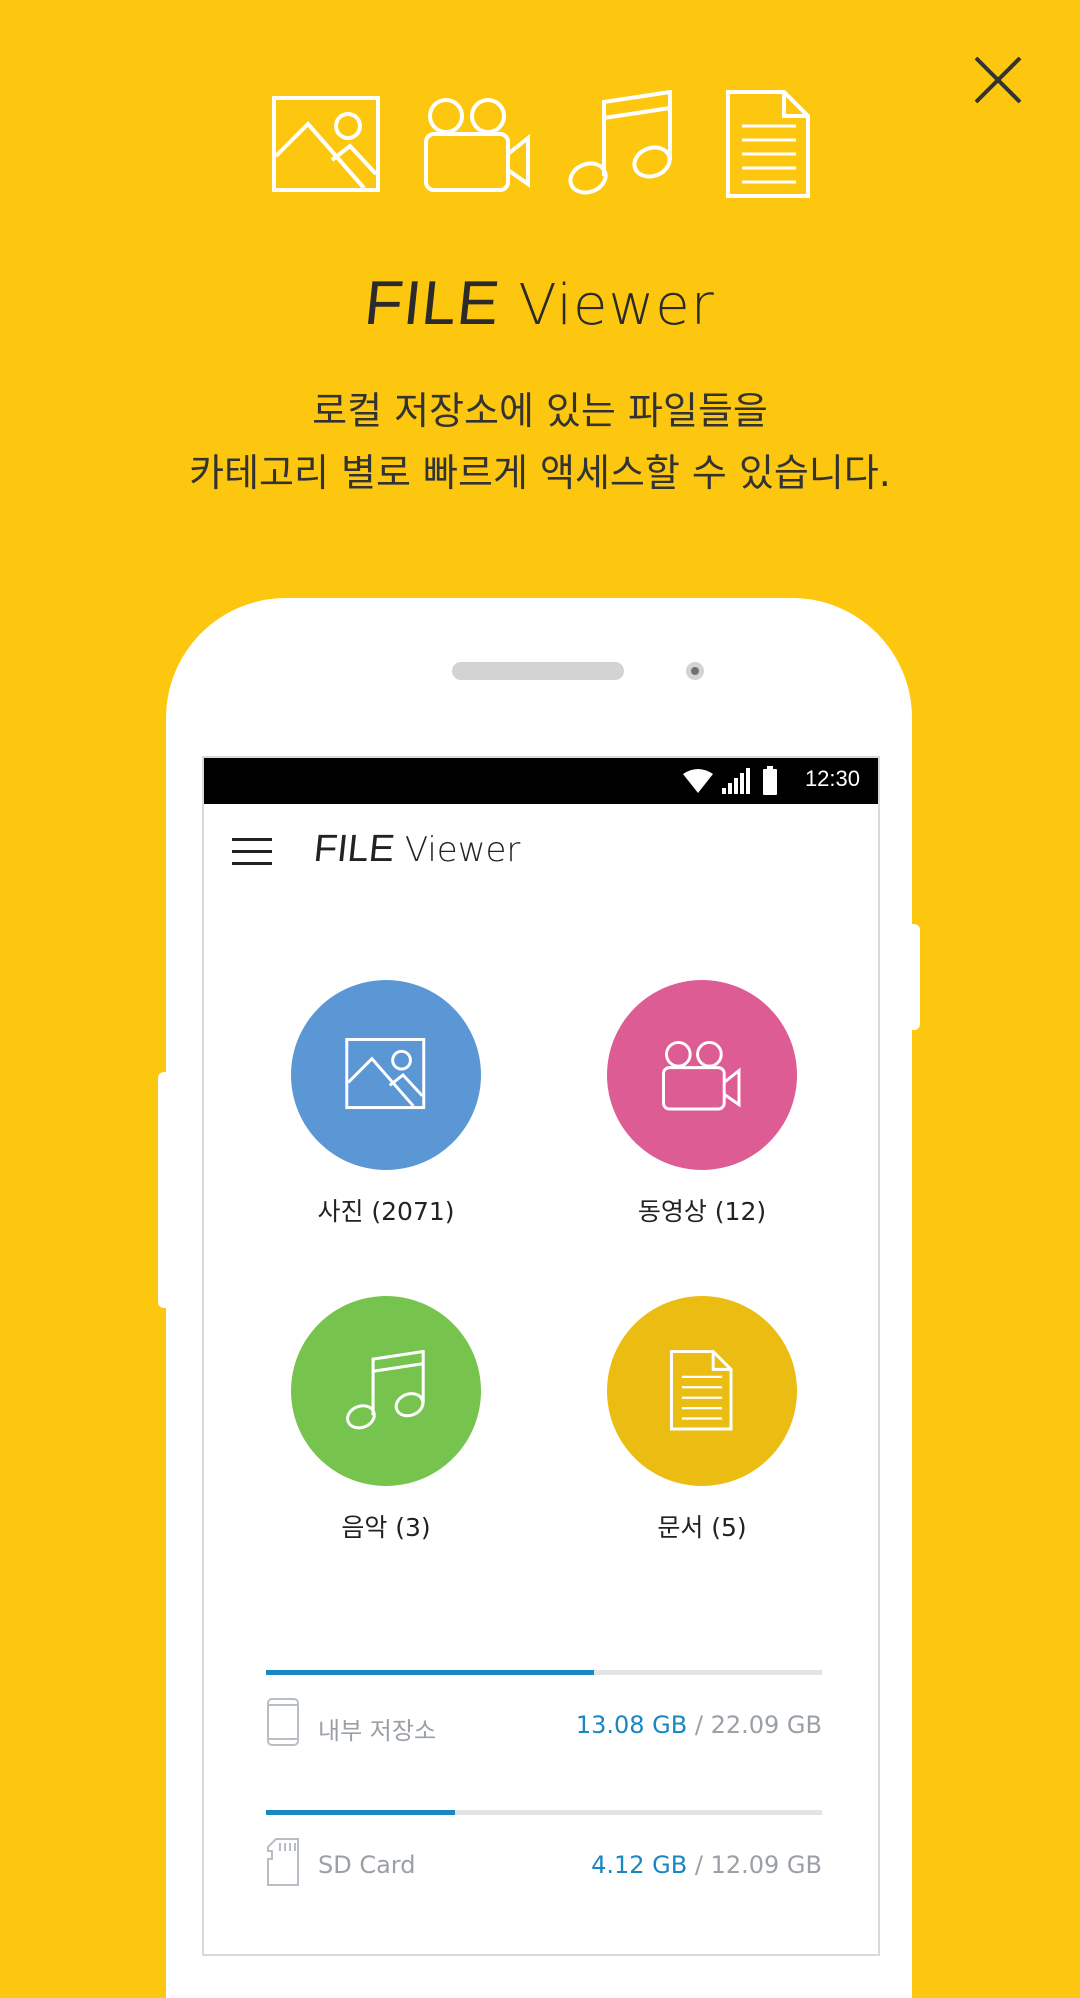 The width and height of the screenshot is (1080, 1998). Describe the element at coordinates (541, 781) in the screenshot. I see `status-bar: 12:30` at that location.